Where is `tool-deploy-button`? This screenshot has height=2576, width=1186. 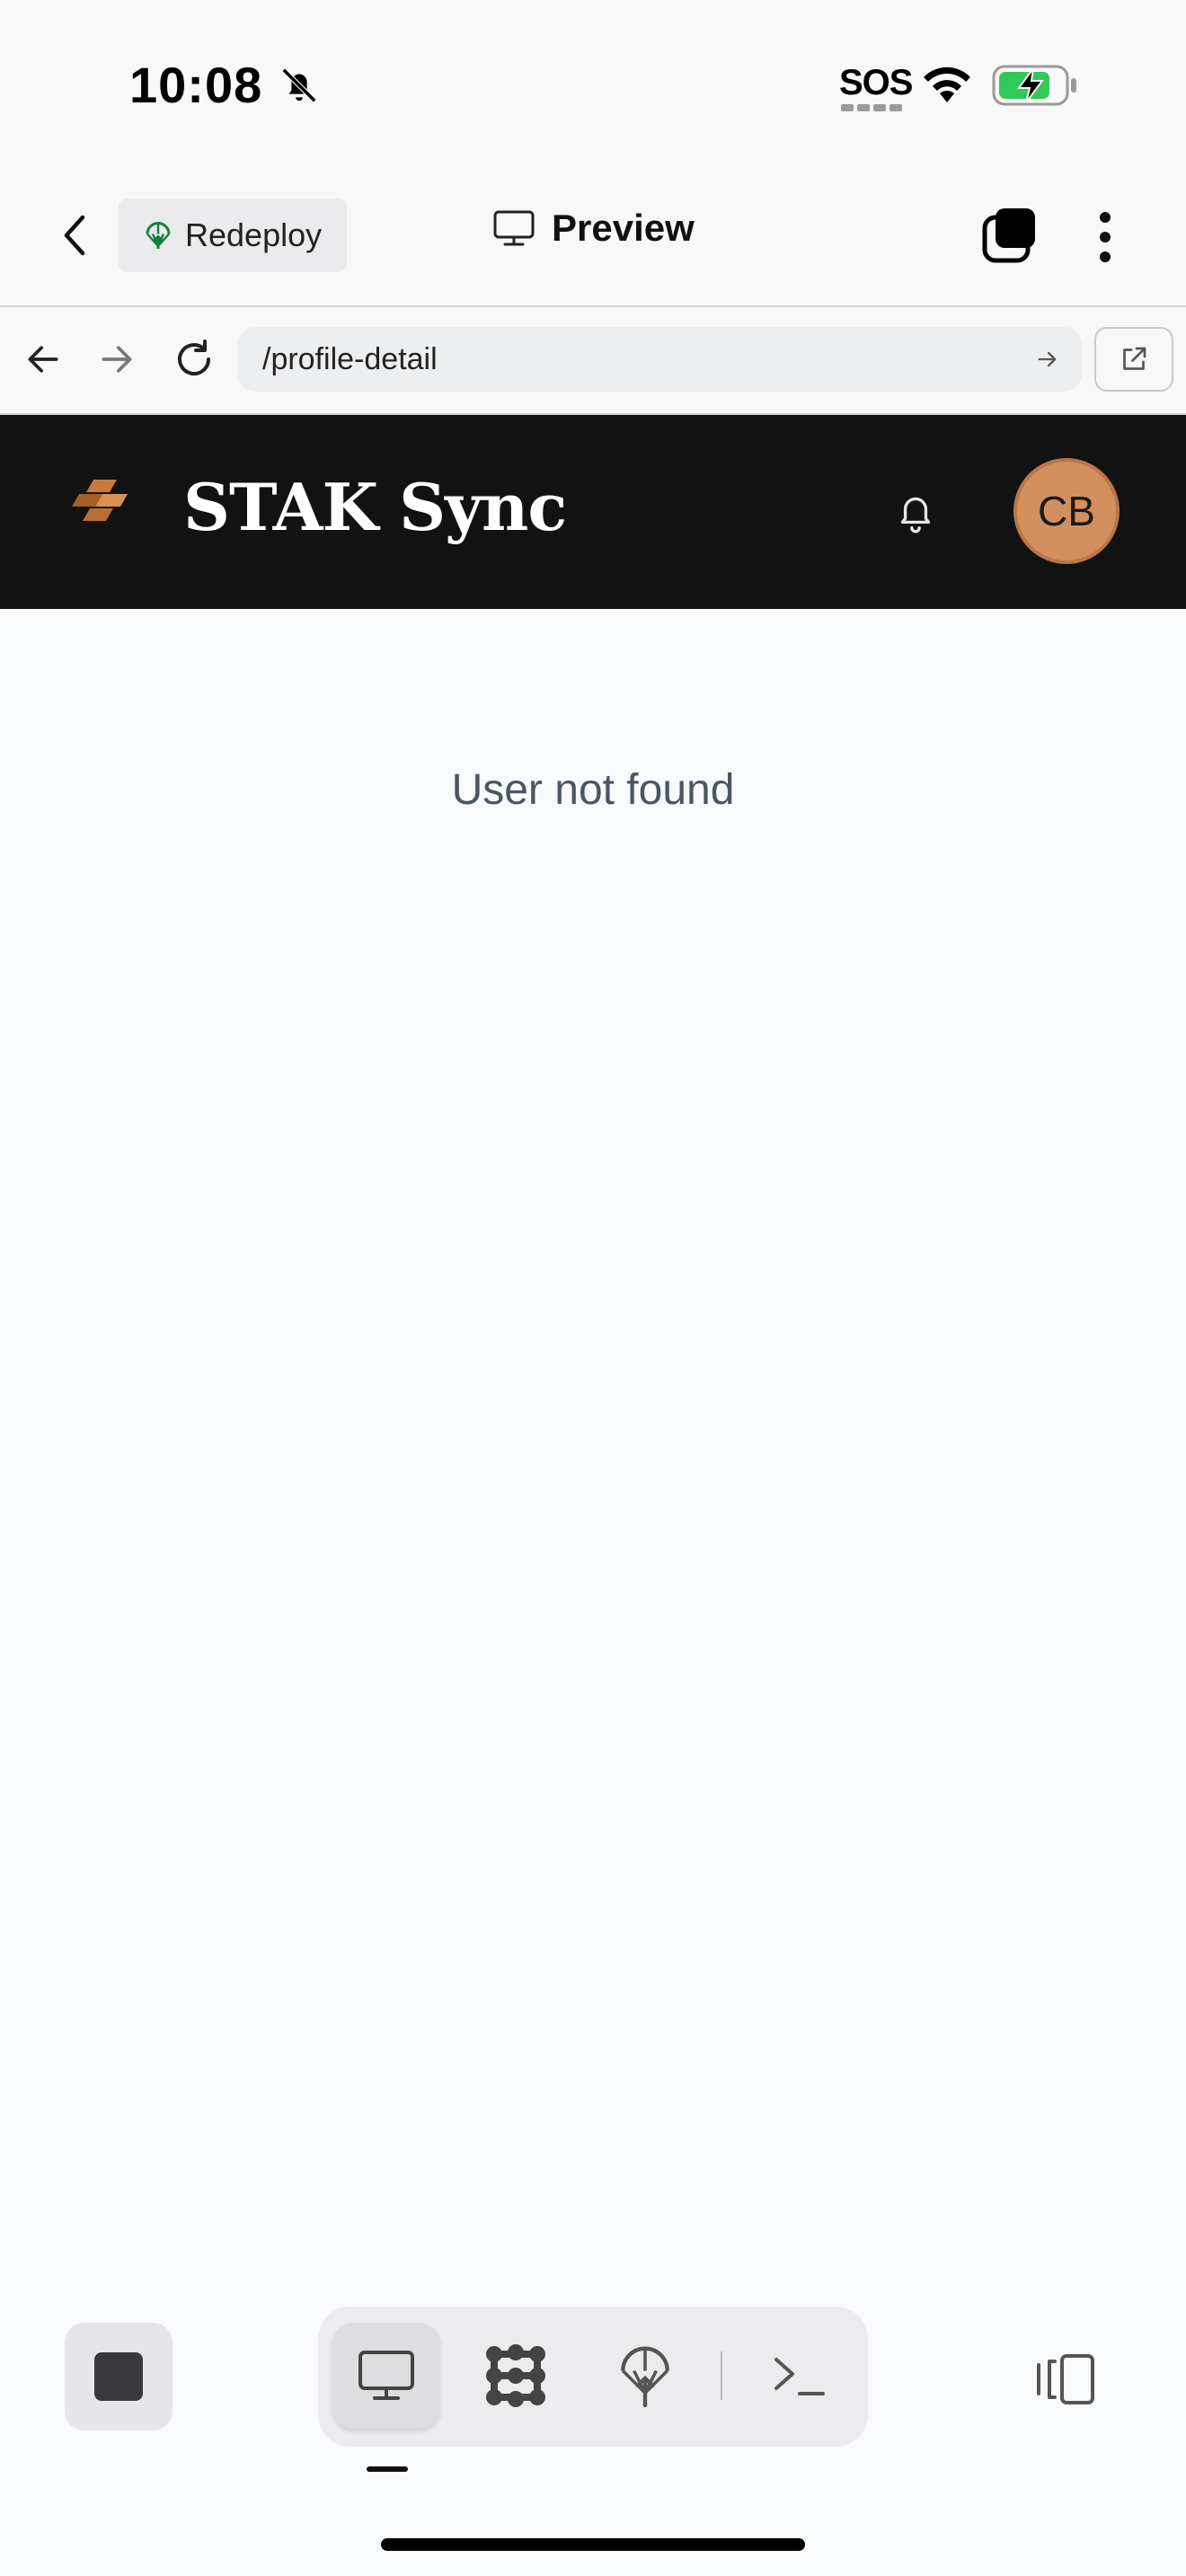
tool-deploy-button is located at coordinates (645, 2376).